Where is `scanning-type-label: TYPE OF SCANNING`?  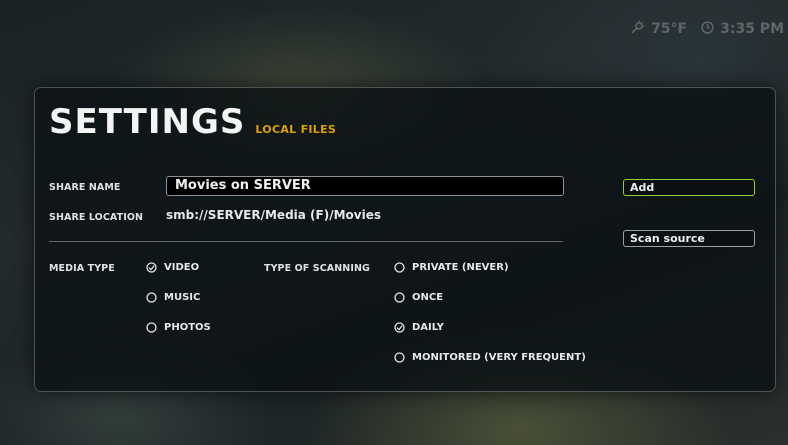 scanning-type-label: TYPE OF SCANNING is located at coordinates (317, 268).